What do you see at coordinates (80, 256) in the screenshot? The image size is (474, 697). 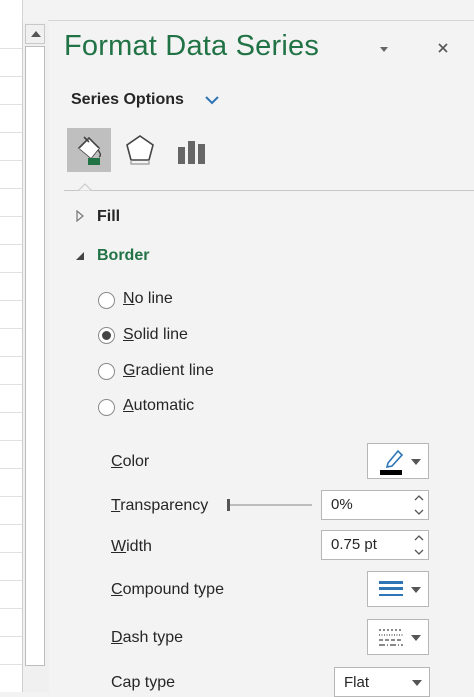 I see `collapse-down-icon` at bounding box center [80, 256].